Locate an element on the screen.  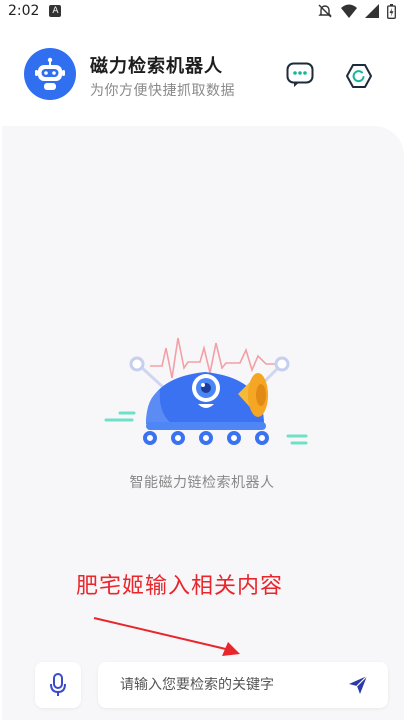
status-time: 2:02 is located at coordinates (24, 11).